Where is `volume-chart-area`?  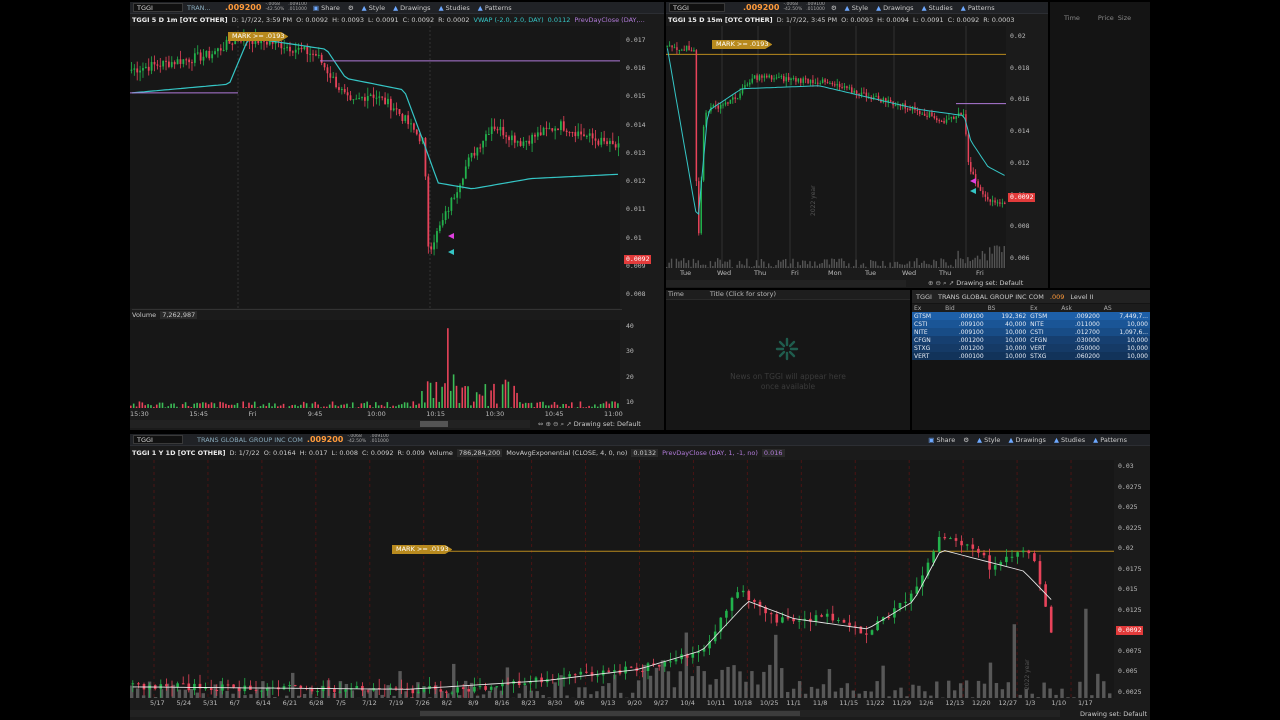 volume-chart-area is located at coordinates (375, 364).